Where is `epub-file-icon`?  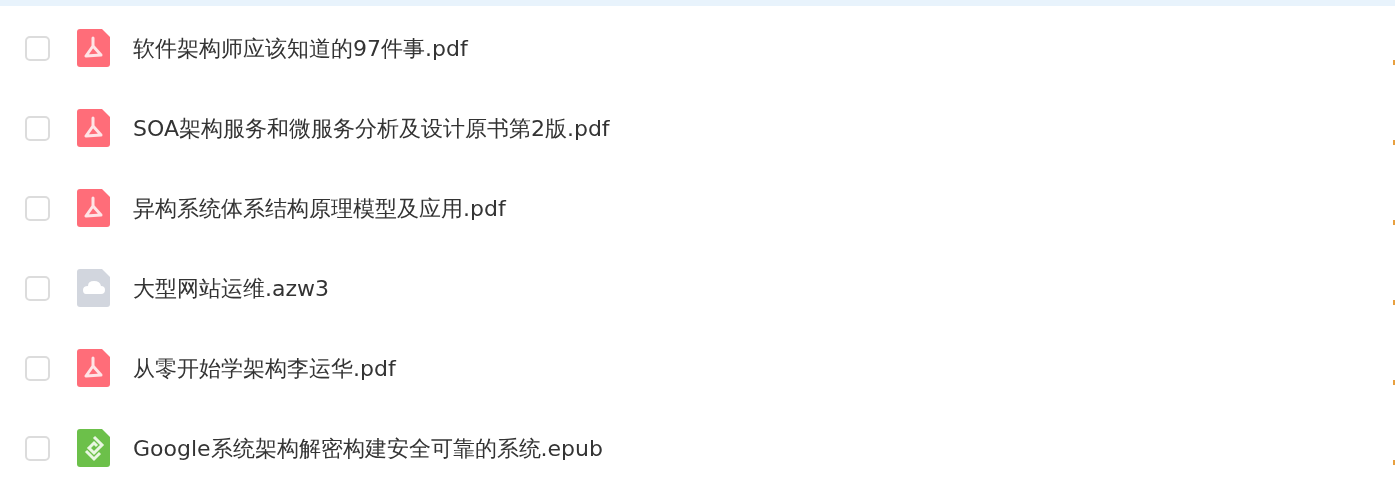 epub-file-icon is located at coordinates (93, 448).